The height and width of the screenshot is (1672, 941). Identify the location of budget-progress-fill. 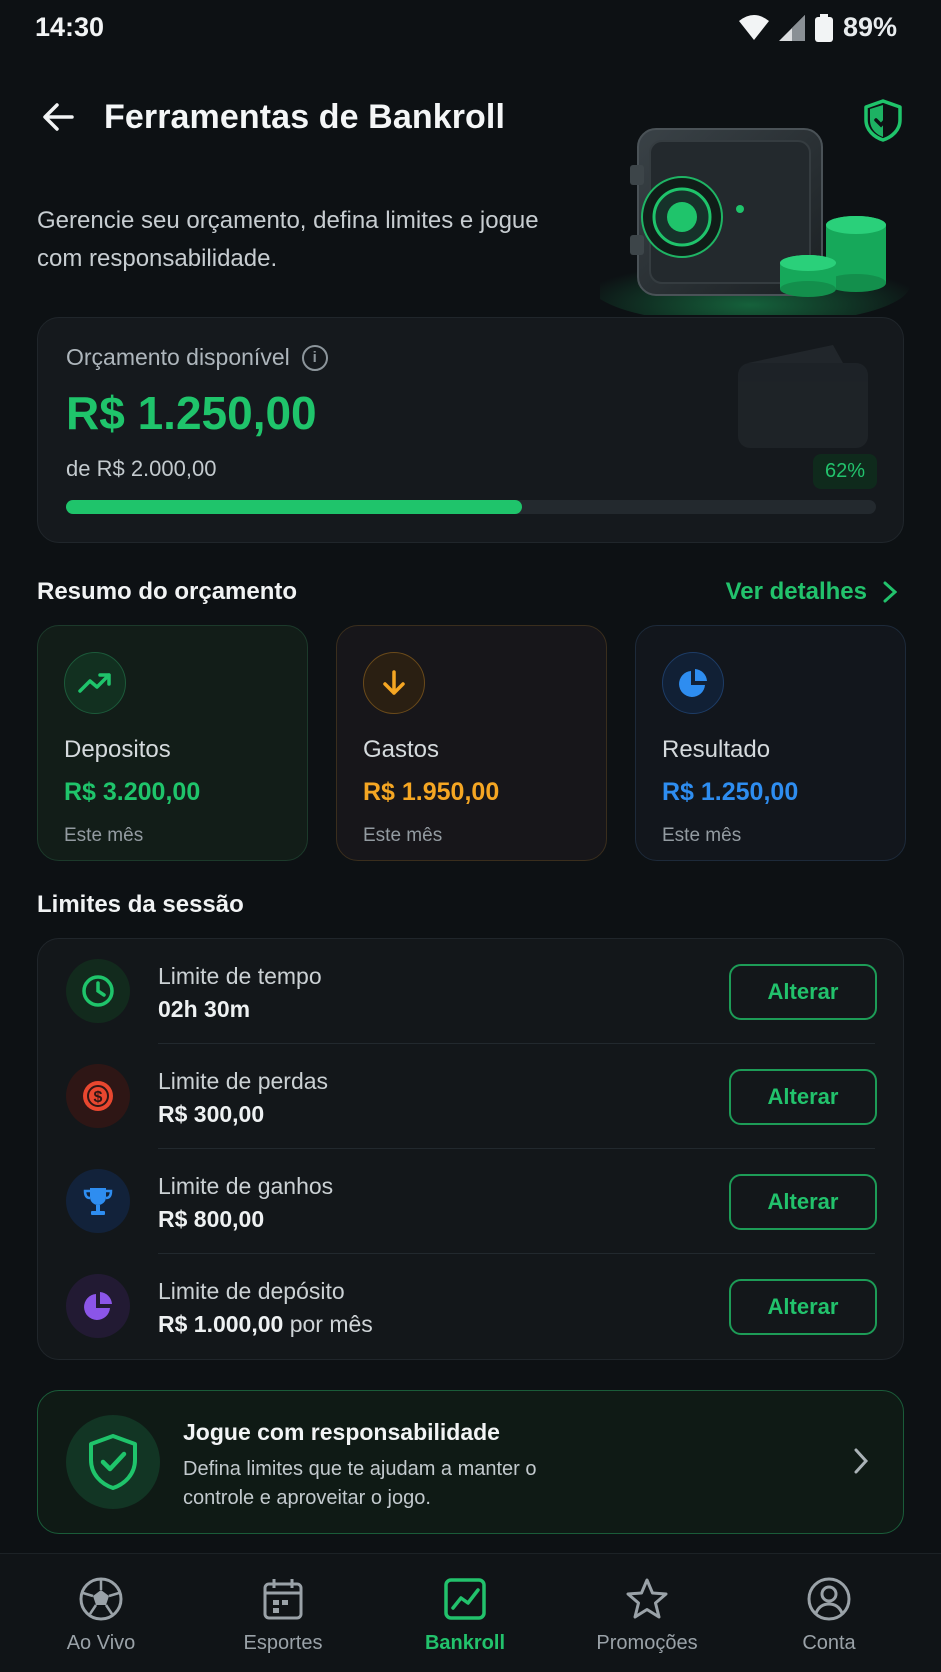
(294, 507).